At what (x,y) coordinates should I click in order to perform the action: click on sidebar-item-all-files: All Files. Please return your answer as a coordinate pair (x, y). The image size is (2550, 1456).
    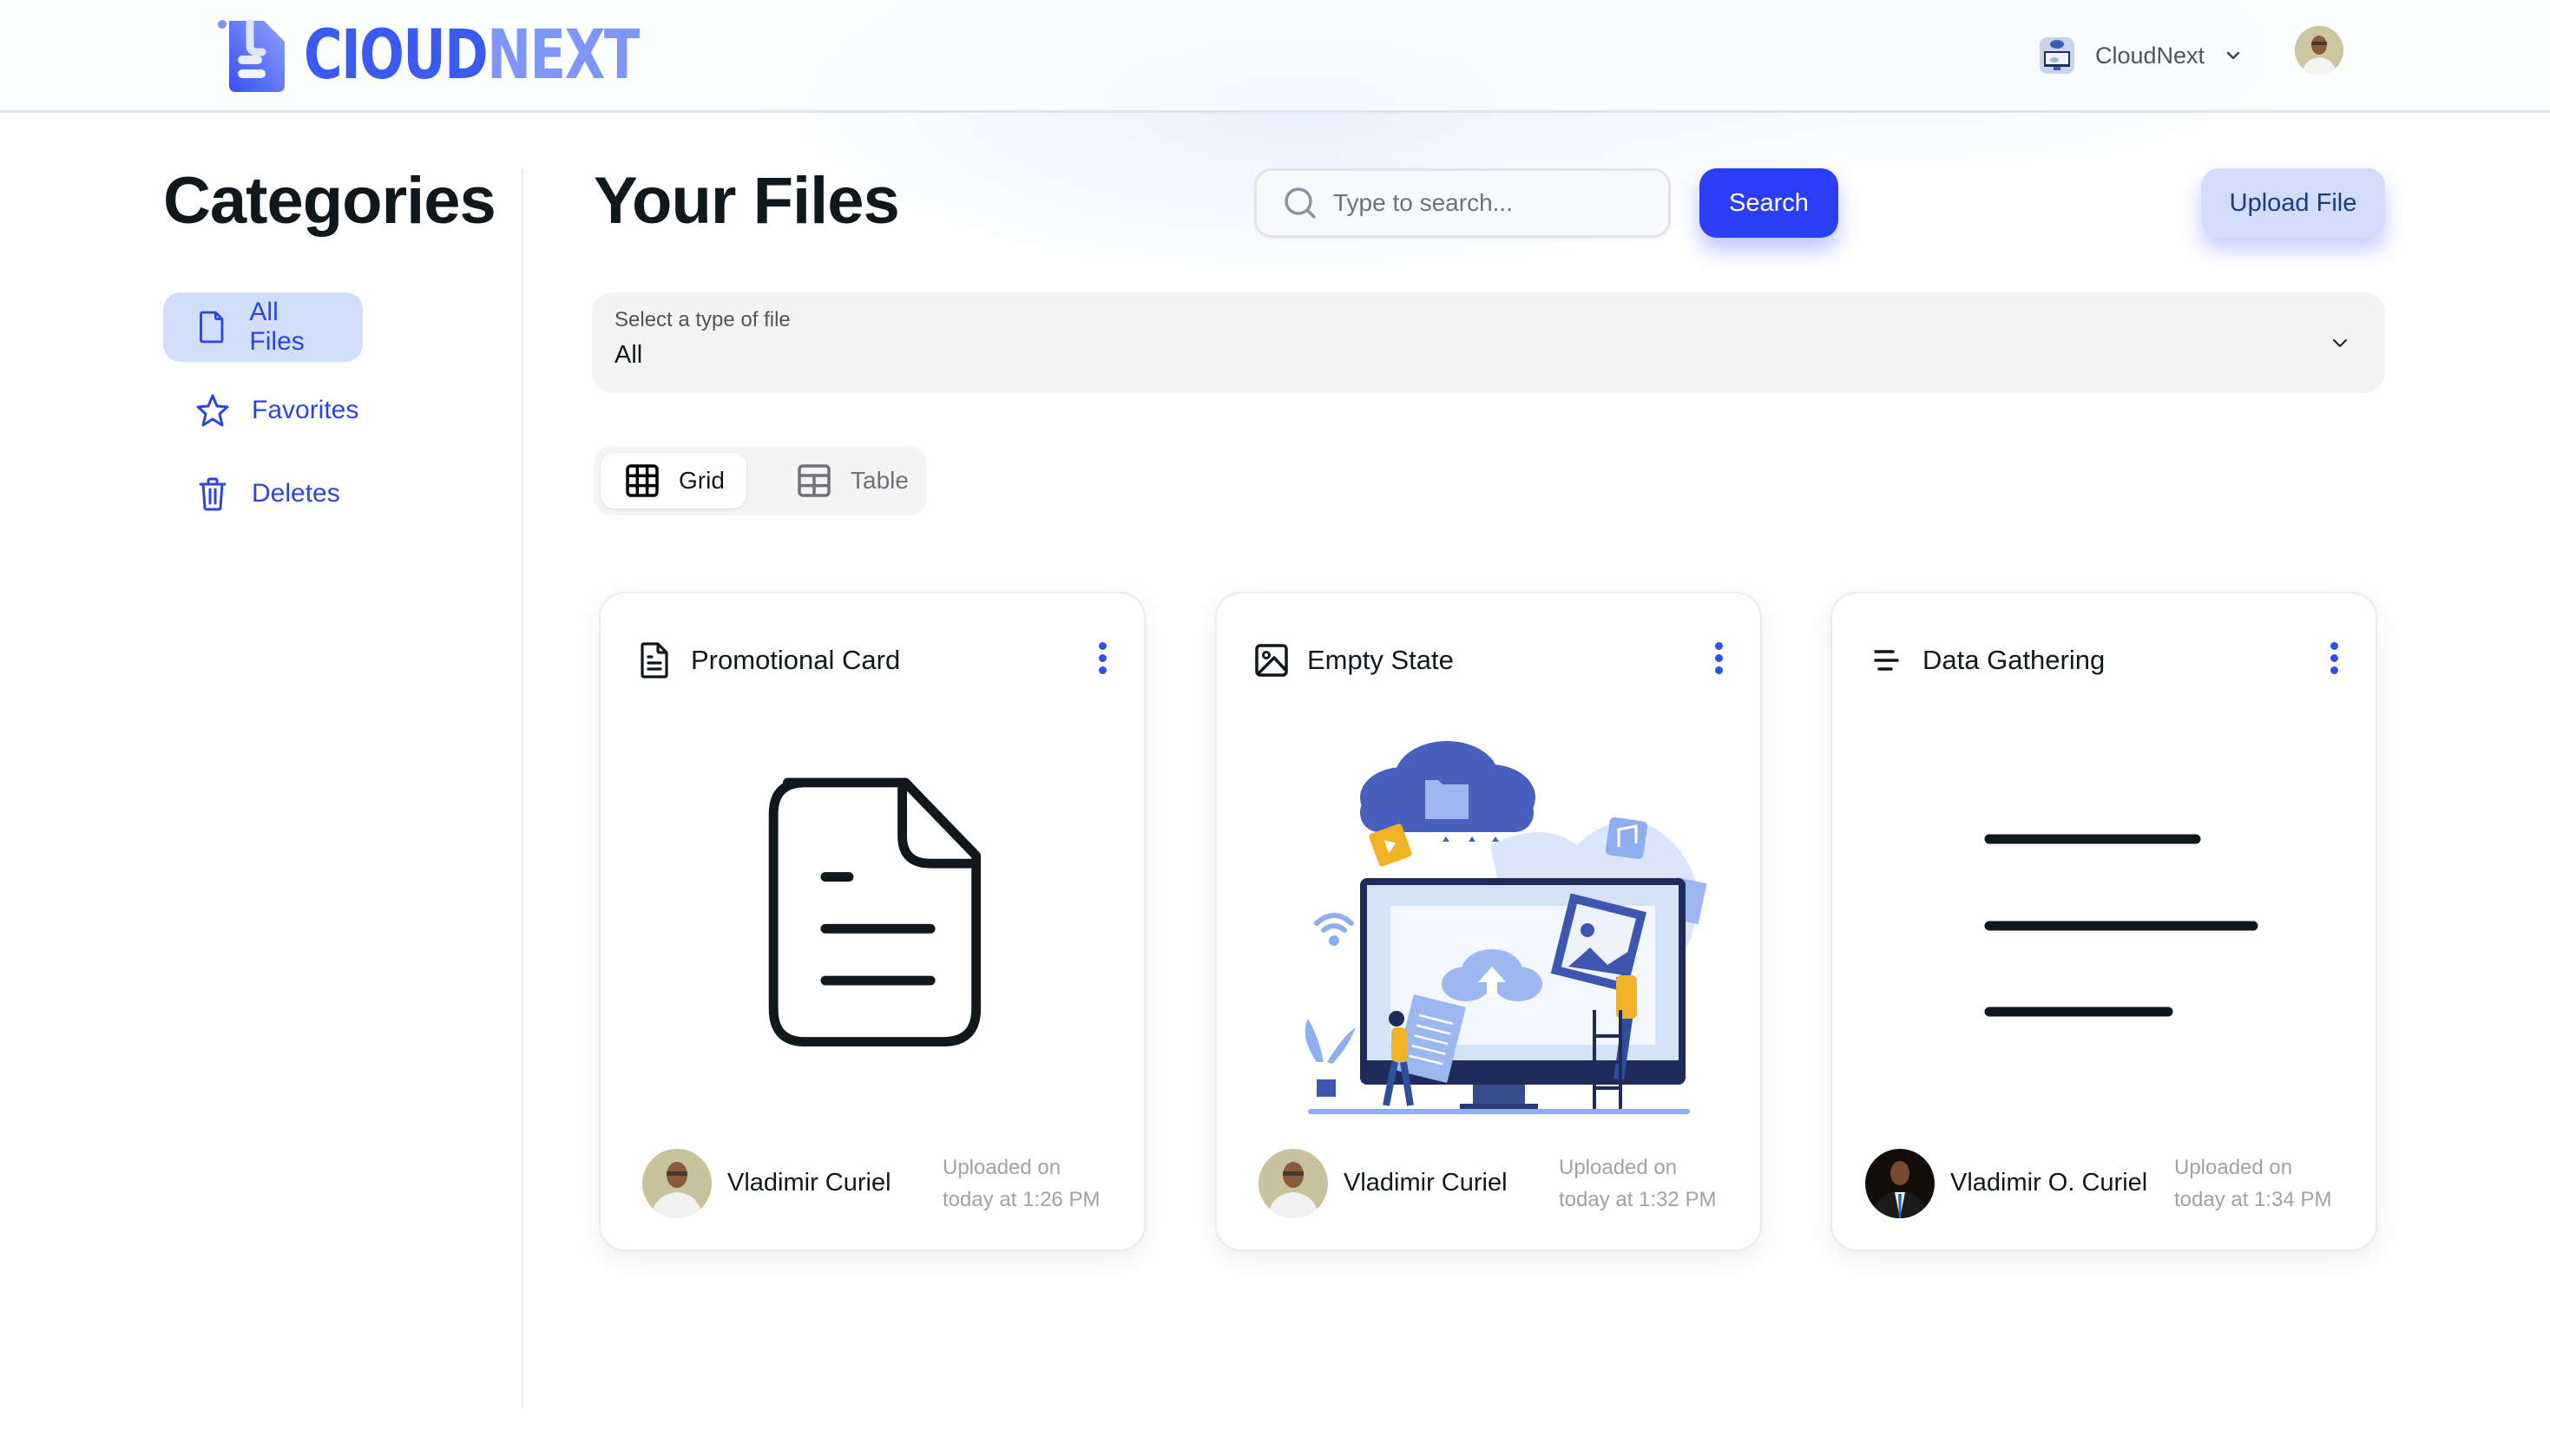
    Looking at the image, I should click on (263, 327).